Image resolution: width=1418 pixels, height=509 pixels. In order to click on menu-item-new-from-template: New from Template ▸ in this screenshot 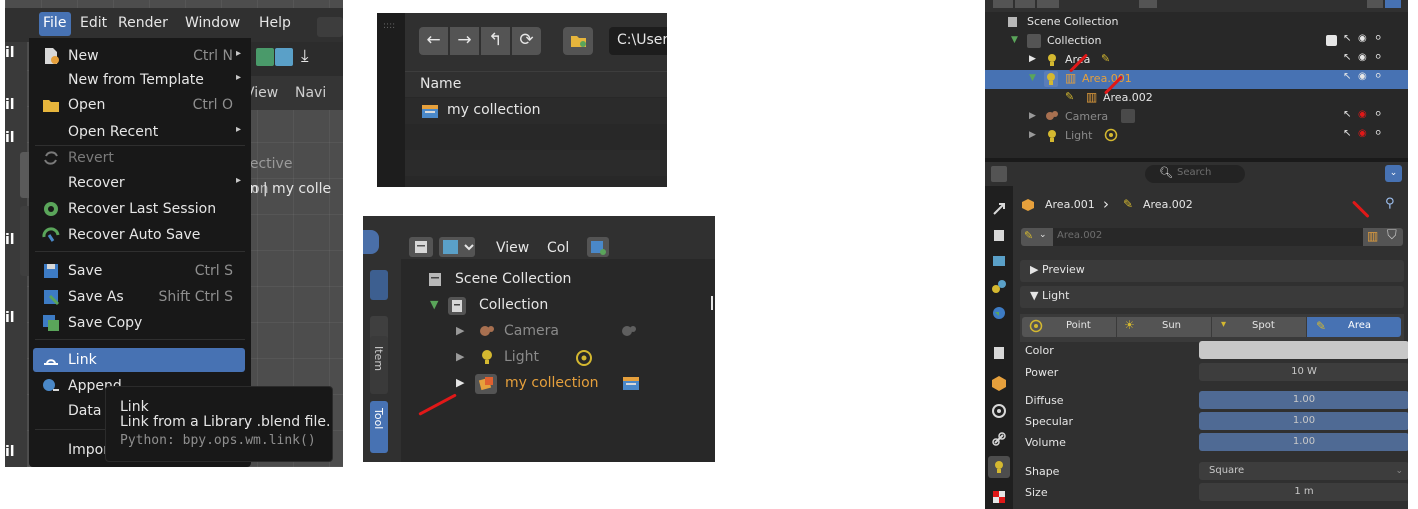, I will do `click(140, 80)`.